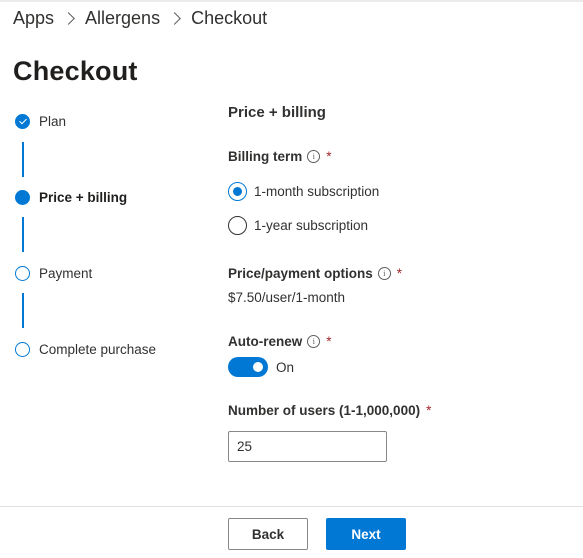 Image resolution: width=583 pixels, height=558 pixels. What do you see at coordinates (268, 534) in the screenshot?
I see `back-button: Back` at bounding box center [268, 534].